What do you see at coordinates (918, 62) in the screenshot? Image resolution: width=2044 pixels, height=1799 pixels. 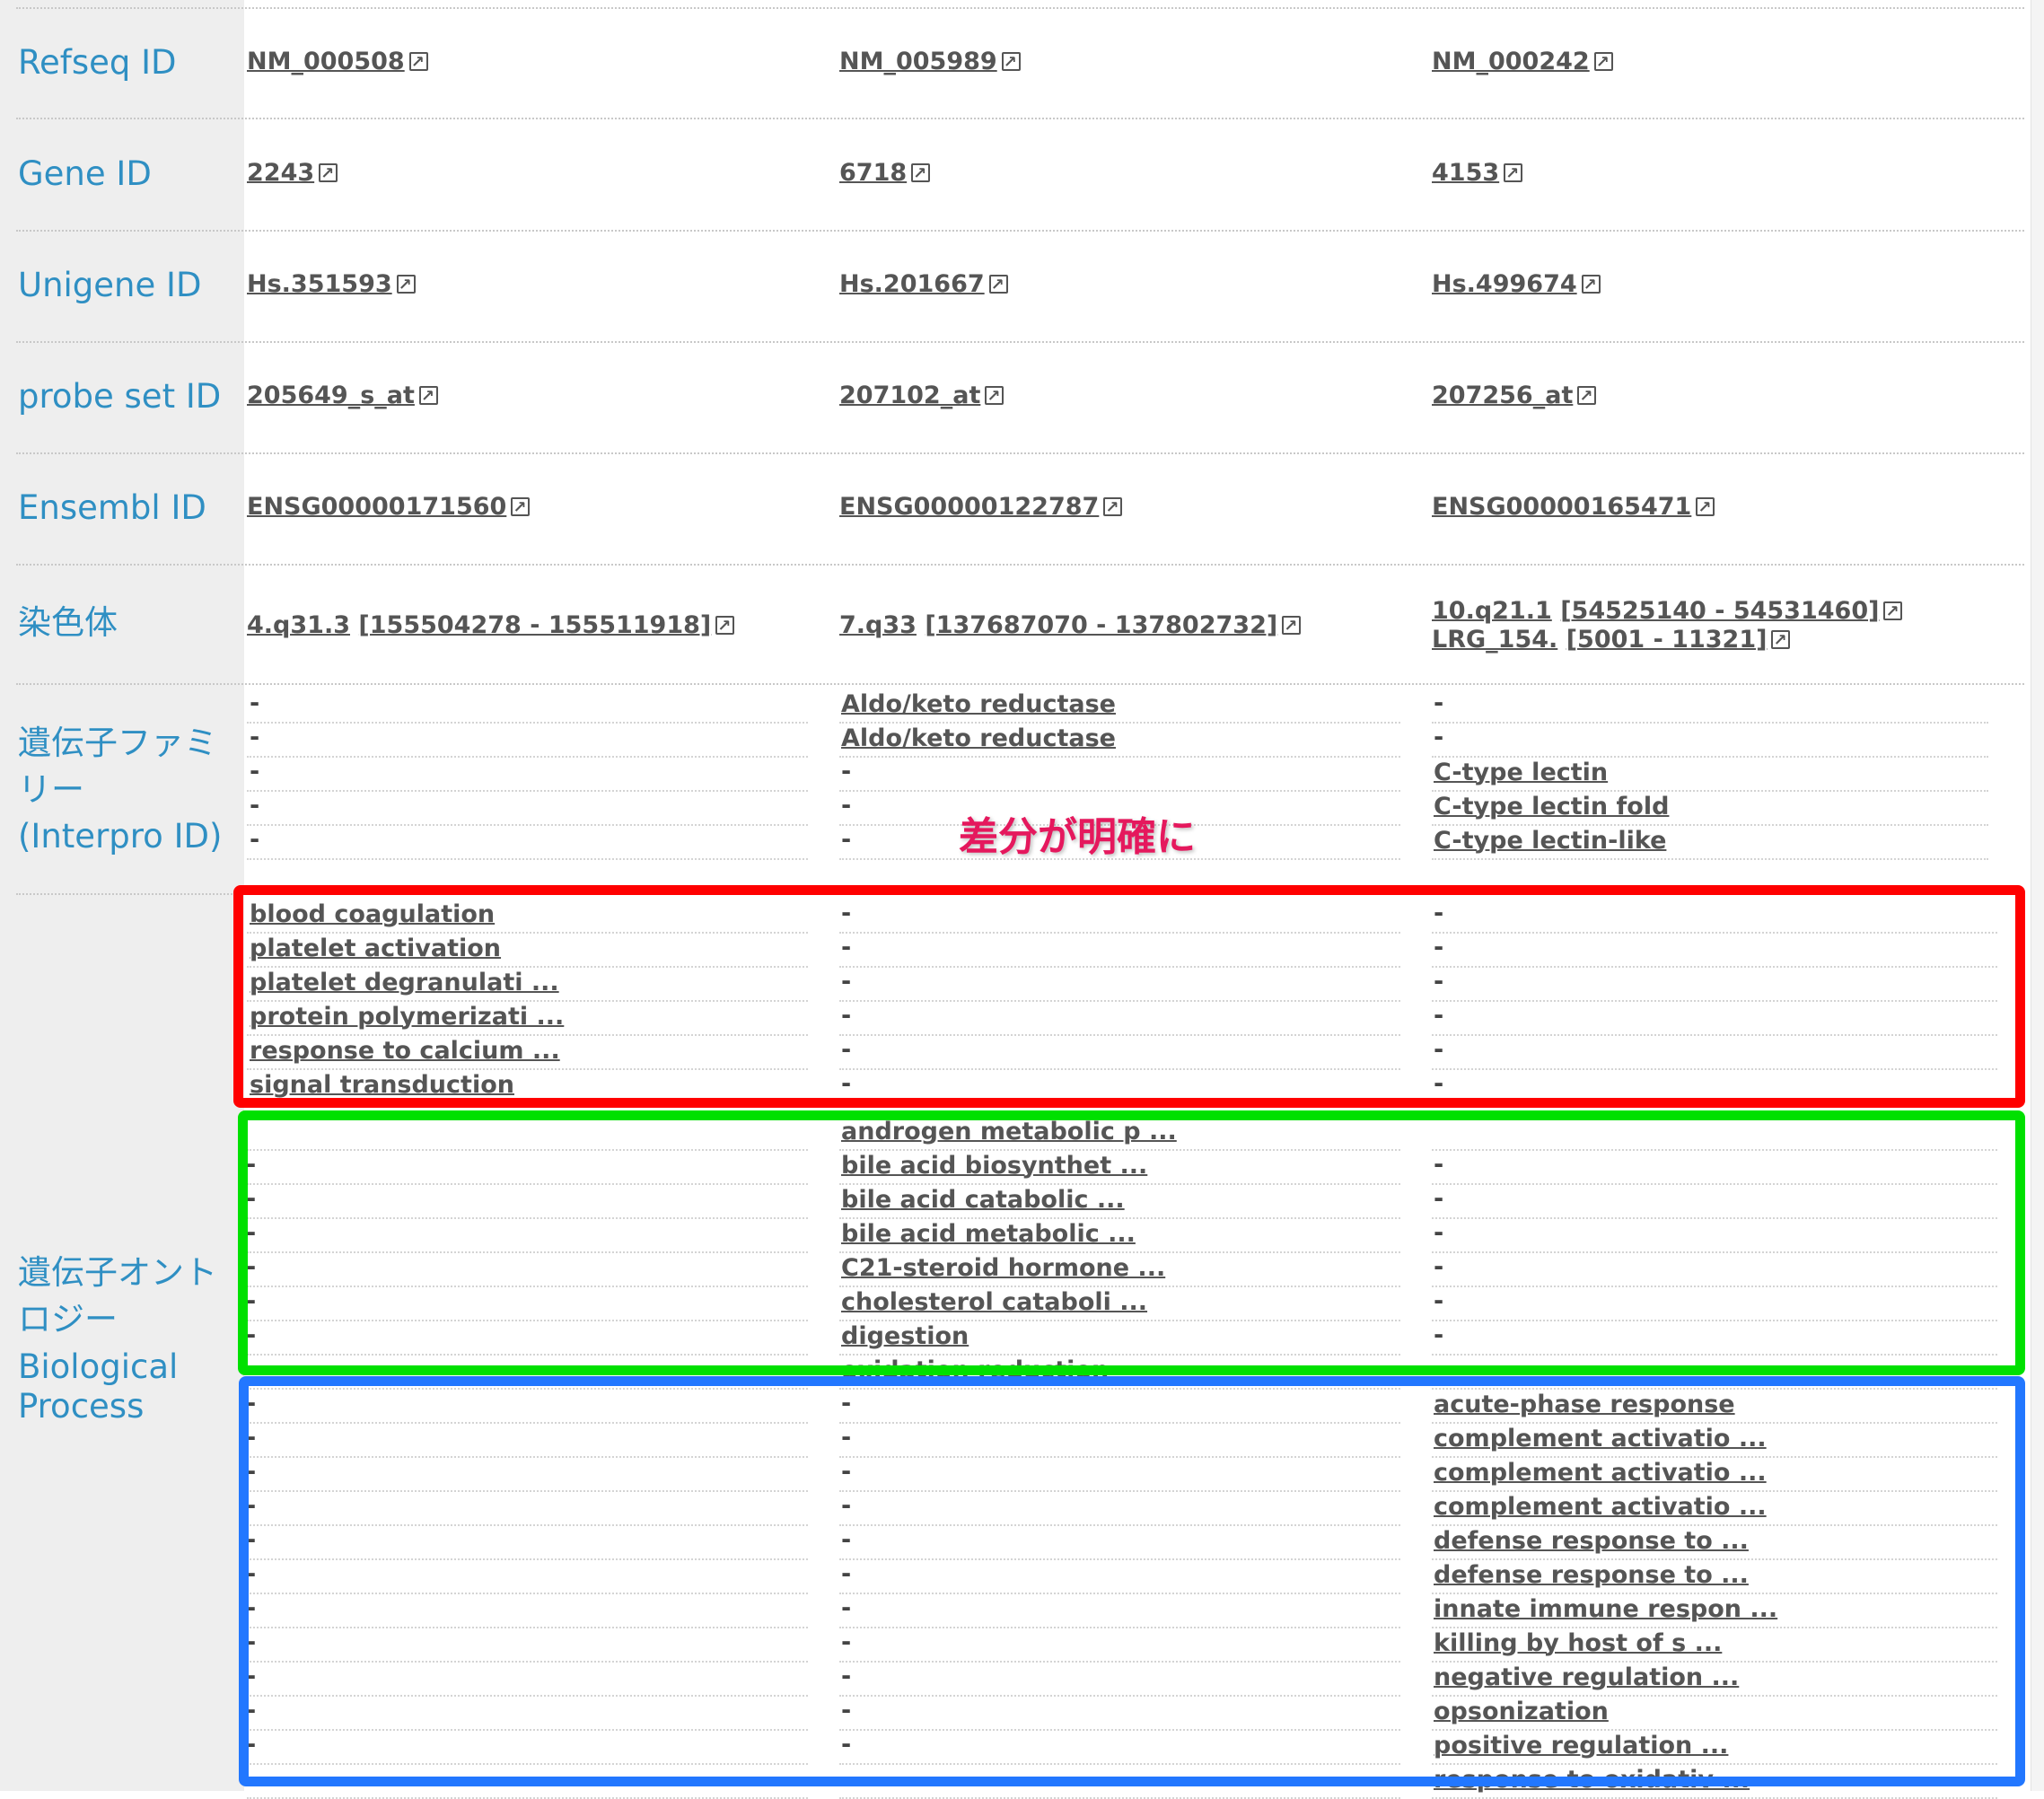 I see `refseq-link: NM_005989` at bounding box center [918, 62].